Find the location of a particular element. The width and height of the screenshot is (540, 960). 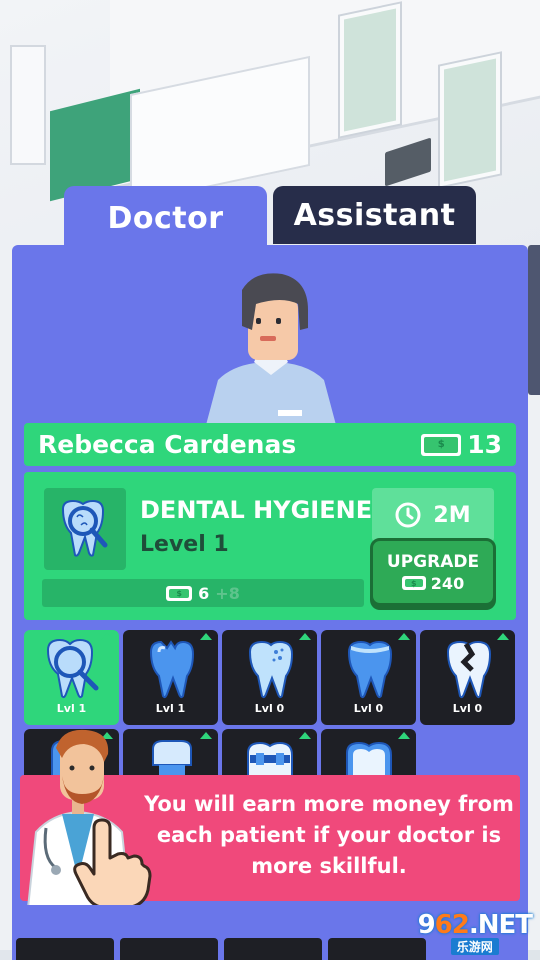

skill-slot-chipped-tooth: Lvl 1 is located at coordinates (170, 677).